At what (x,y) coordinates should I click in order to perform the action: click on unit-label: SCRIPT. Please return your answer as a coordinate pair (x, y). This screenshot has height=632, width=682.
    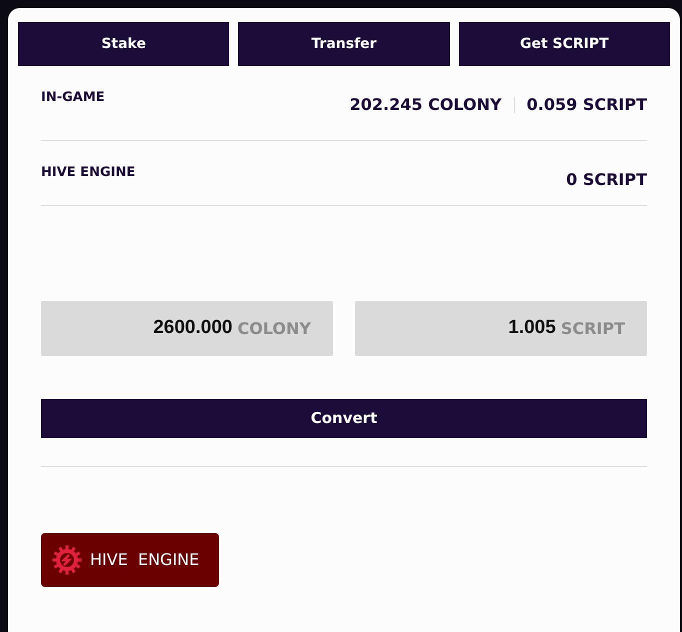
    Looking at the image, I should click on (592, 329).